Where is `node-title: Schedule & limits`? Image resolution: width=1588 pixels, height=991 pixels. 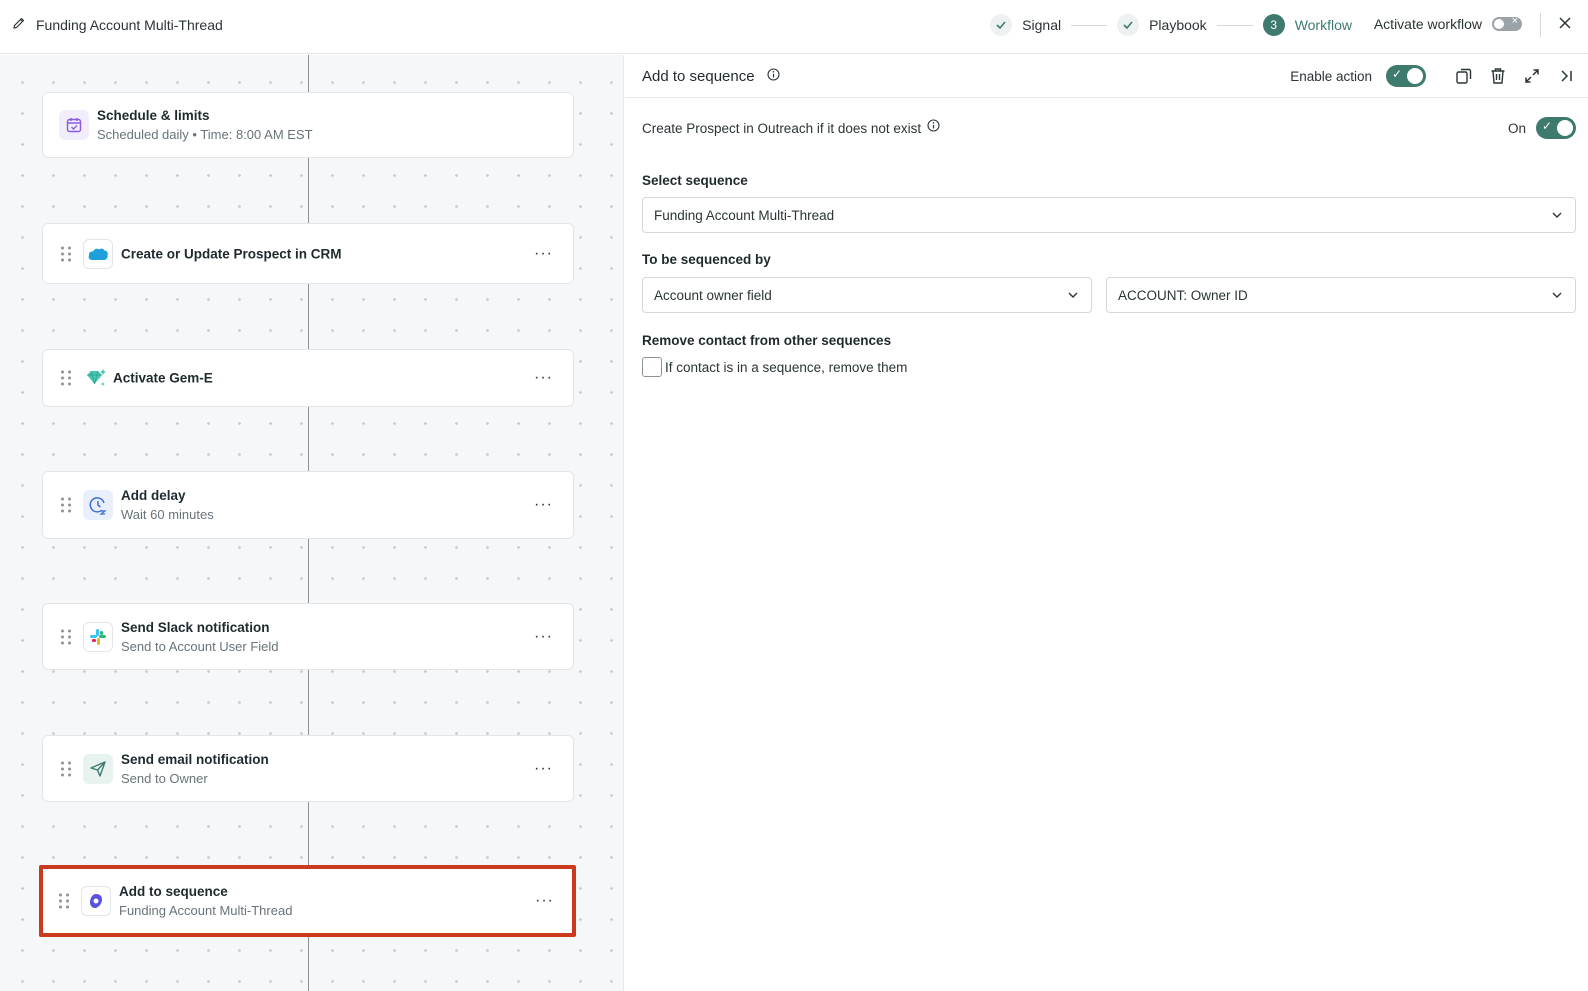
node-title: Schedule & limits is located at coordinates (153, 115).